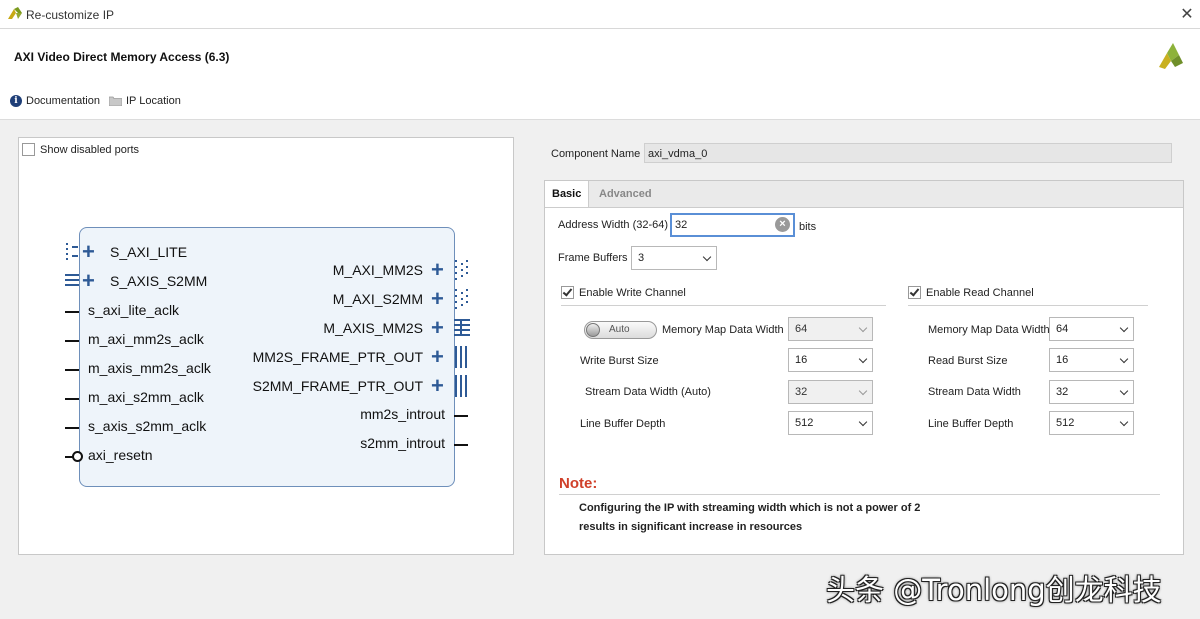  What do you see at coordinates (619, 361) in the screenshot?
I see `write-burst-label: Write Burst Size` at bounding box center [619, 361].